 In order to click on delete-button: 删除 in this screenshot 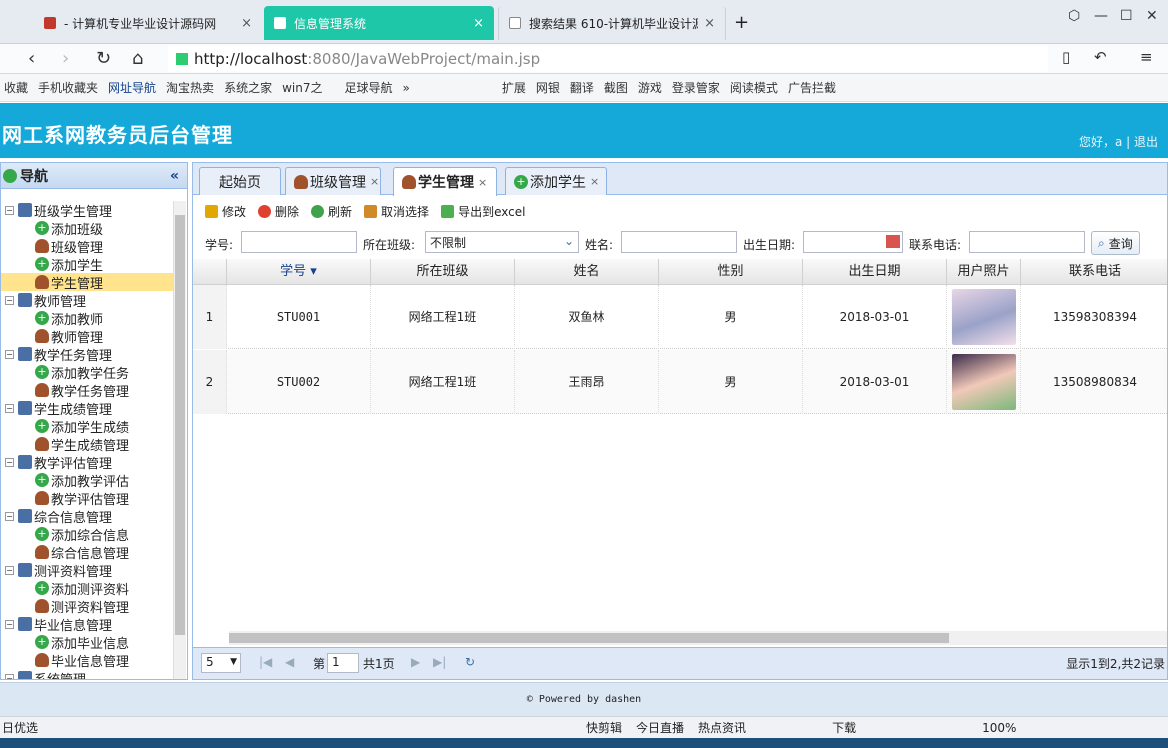, I will do `click(278, 211)`.